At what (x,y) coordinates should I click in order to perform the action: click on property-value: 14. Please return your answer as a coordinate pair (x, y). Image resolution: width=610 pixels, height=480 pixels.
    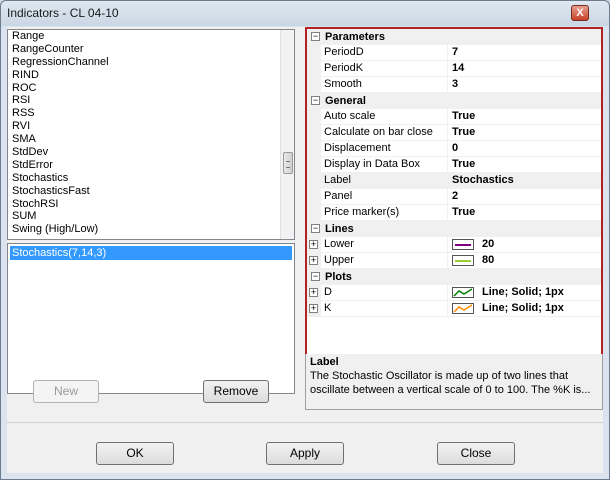
    Looking at the image, I should click on (524, 68).